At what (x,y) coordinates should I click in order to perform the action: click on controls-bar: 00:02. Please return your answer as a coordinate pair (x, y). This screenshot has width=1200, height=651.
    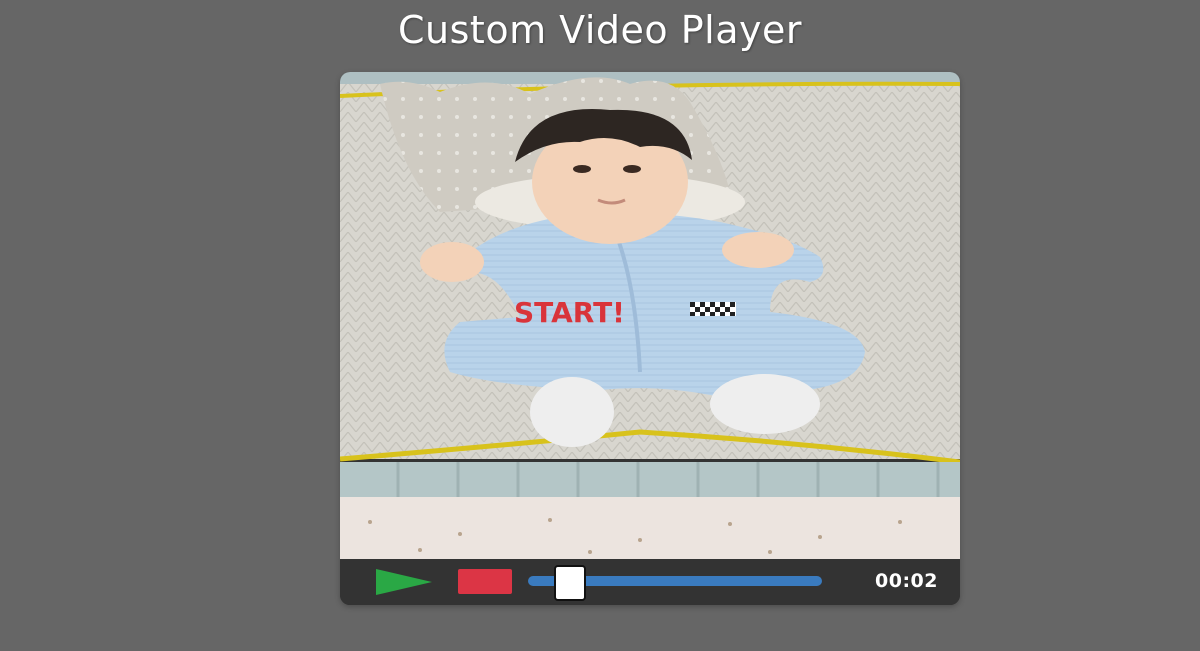
    Looking at the image, I should click on (650, 582).